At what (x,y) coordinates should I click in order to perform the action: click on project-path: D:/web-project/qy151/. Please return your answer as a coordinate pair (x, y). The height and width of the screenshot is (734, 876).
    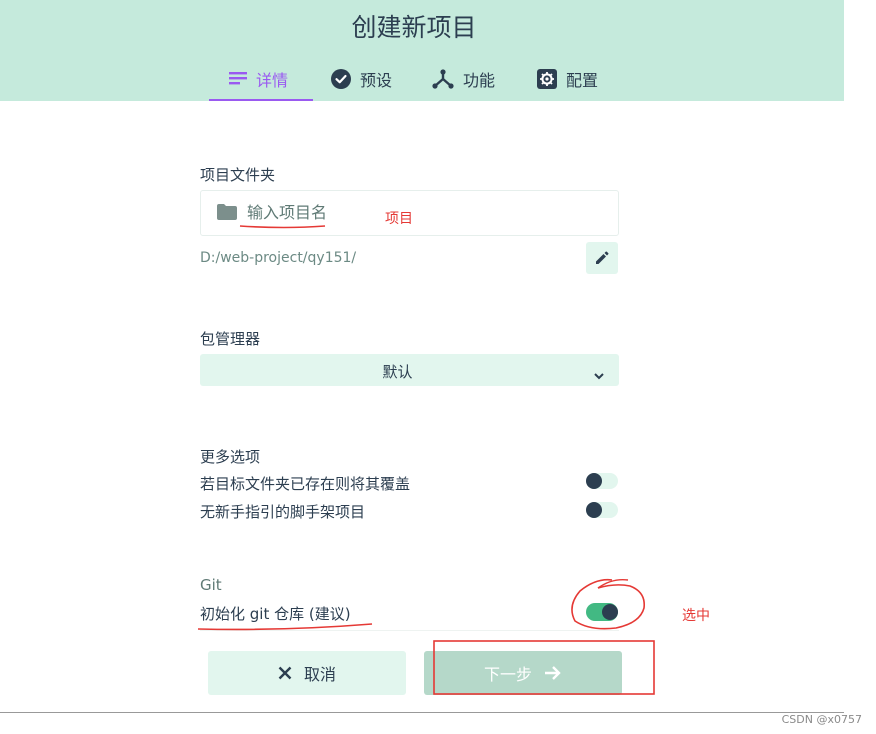
    Looking at the image, I should click on (278, 258).